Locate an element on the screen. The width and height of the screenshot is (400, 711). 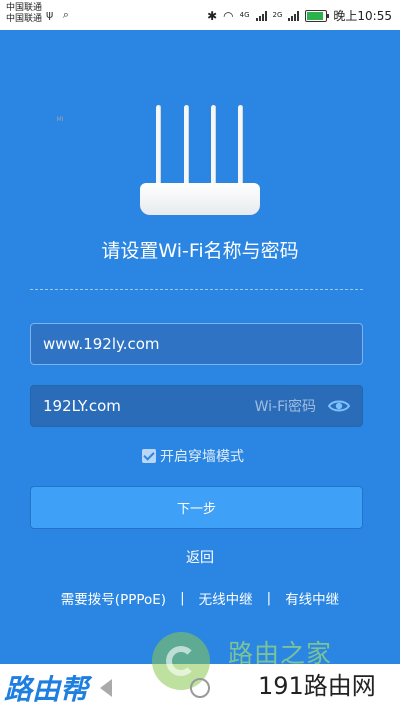
nav-back-icon is located at coordinates (106, 688).